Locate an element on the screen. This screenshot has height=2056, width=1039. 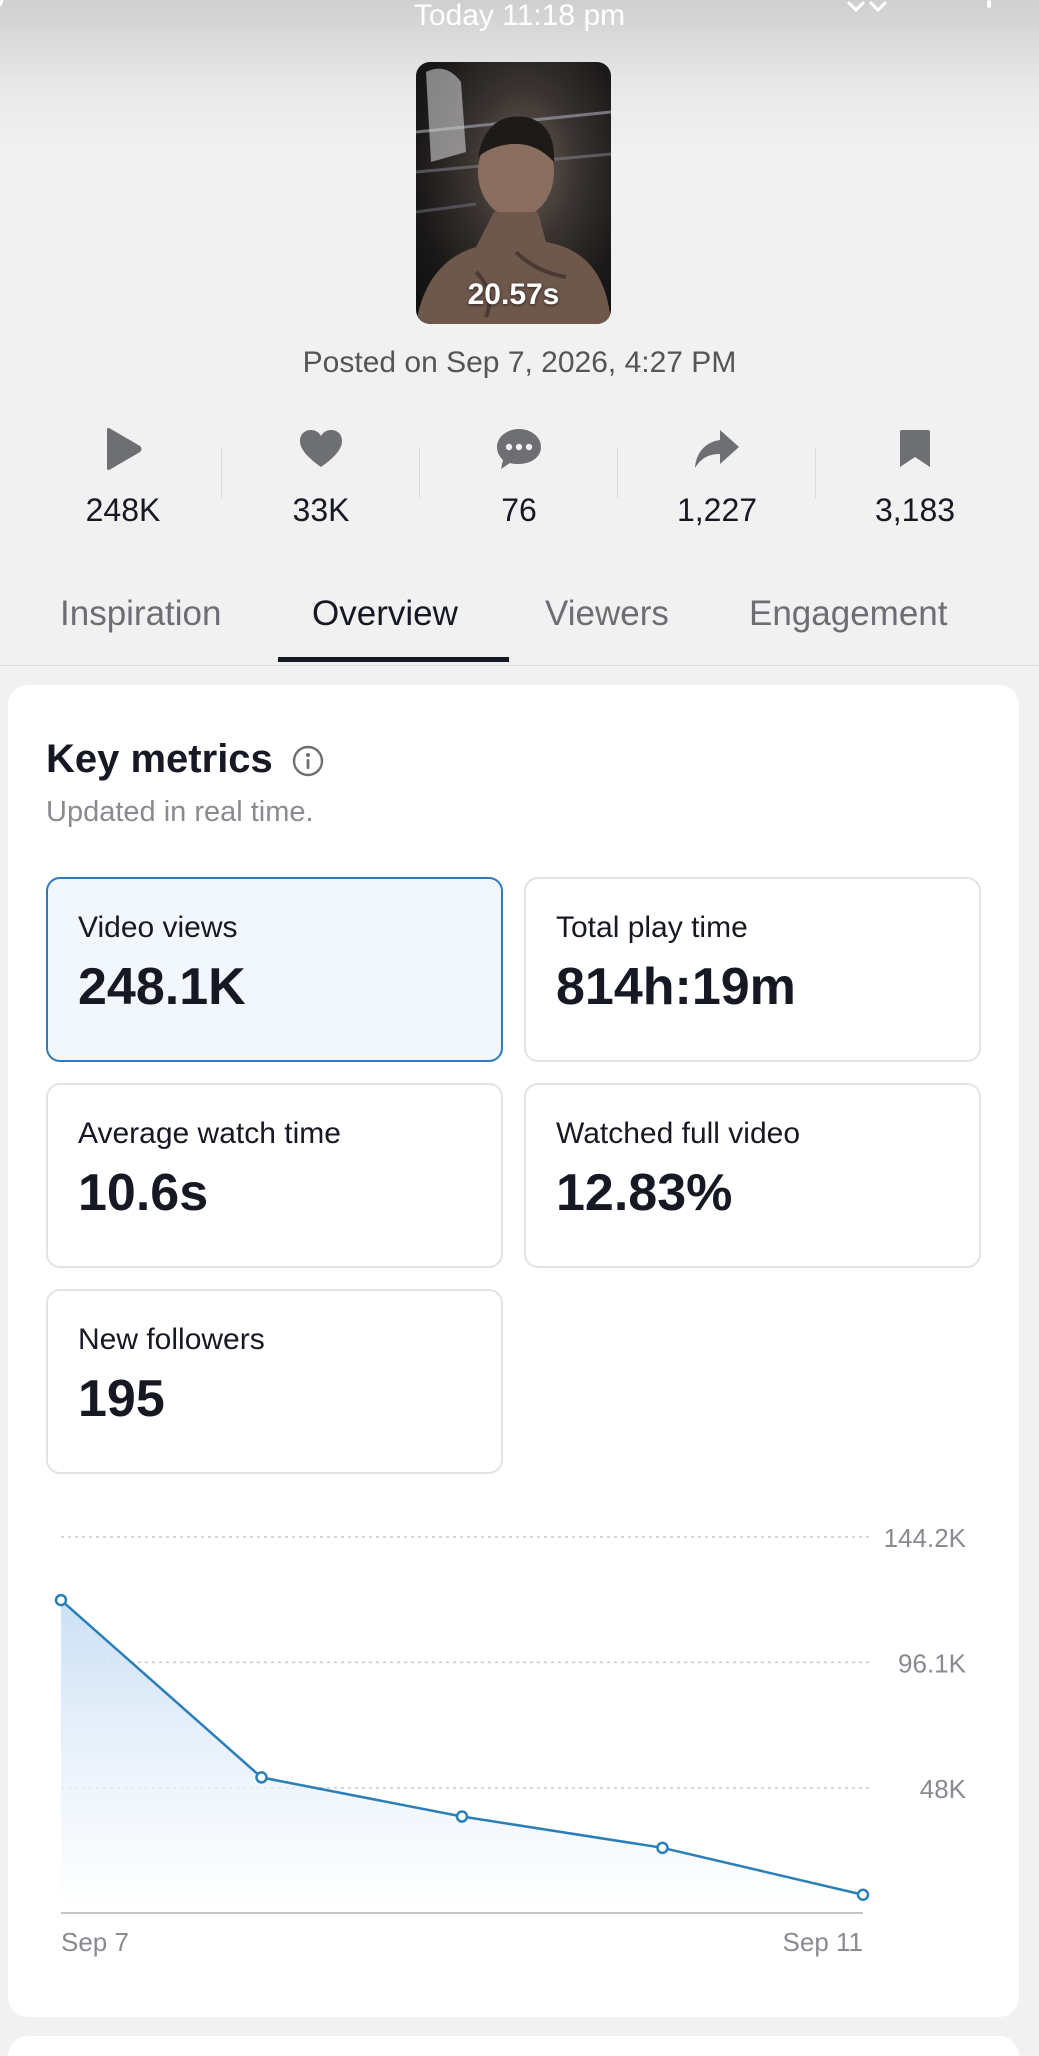
tab-engagement: Engagement is located at coordinates (848, 629).